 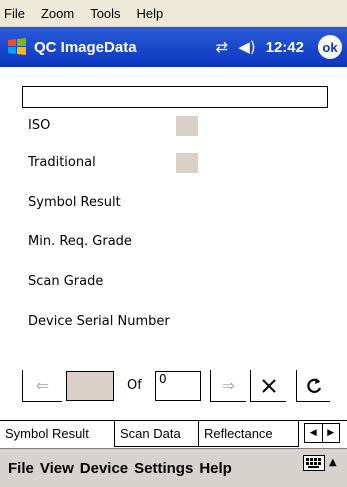 What do you see at coordinates (314, 433) in the screenshot?
I see `tab-scroll-left-icon: ◀` at bounding box center [314, 433].